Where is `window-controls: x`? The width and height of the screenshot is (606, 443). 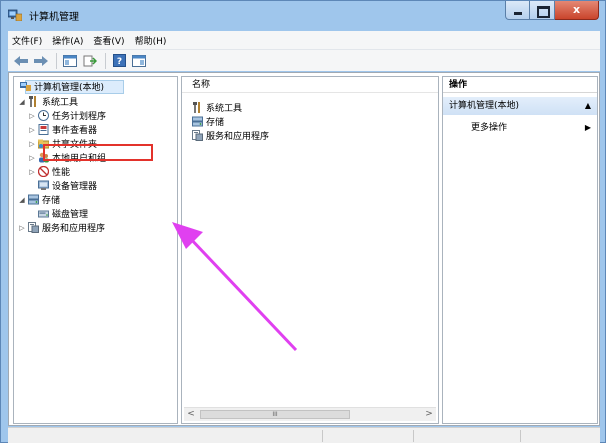
window-controls: x is located at coordinates (552, 11).